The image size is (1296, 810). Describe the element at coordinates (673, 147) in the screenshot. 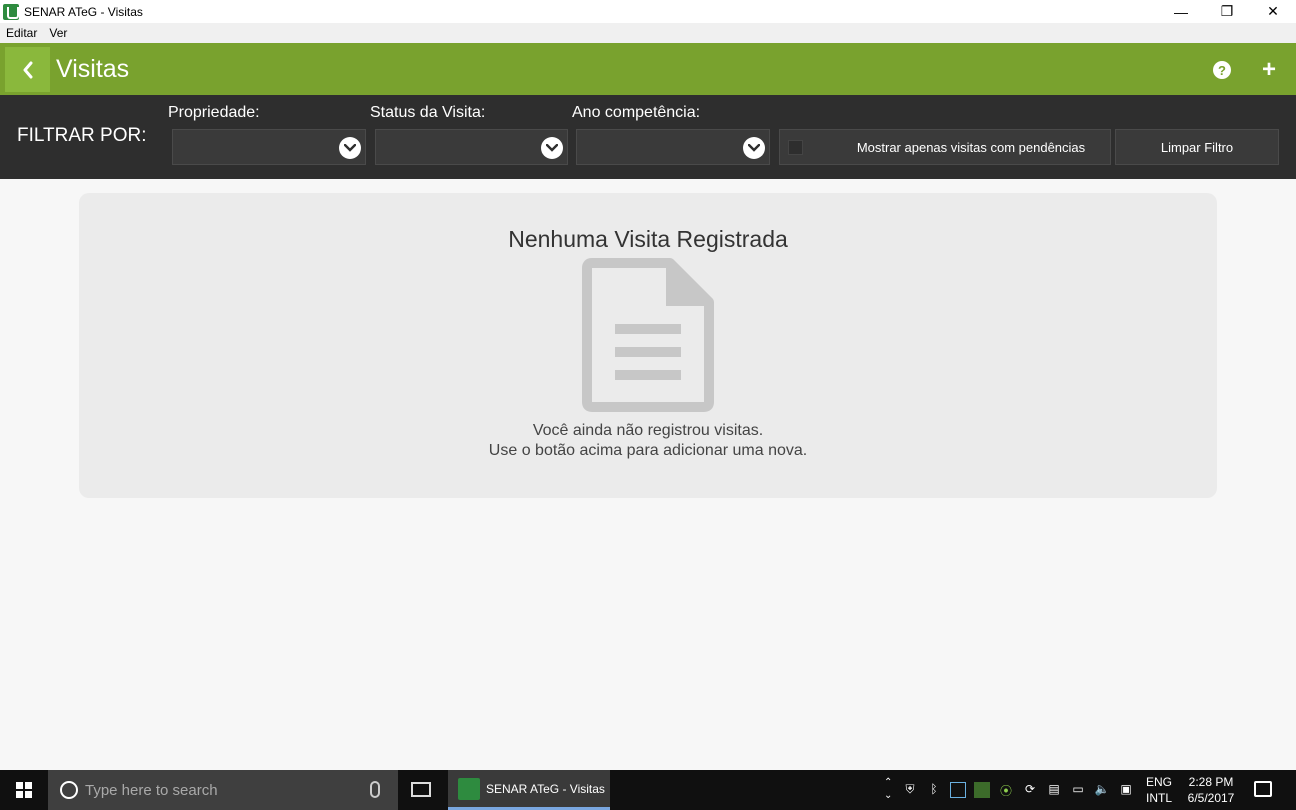

I see `ano-select` at that location.